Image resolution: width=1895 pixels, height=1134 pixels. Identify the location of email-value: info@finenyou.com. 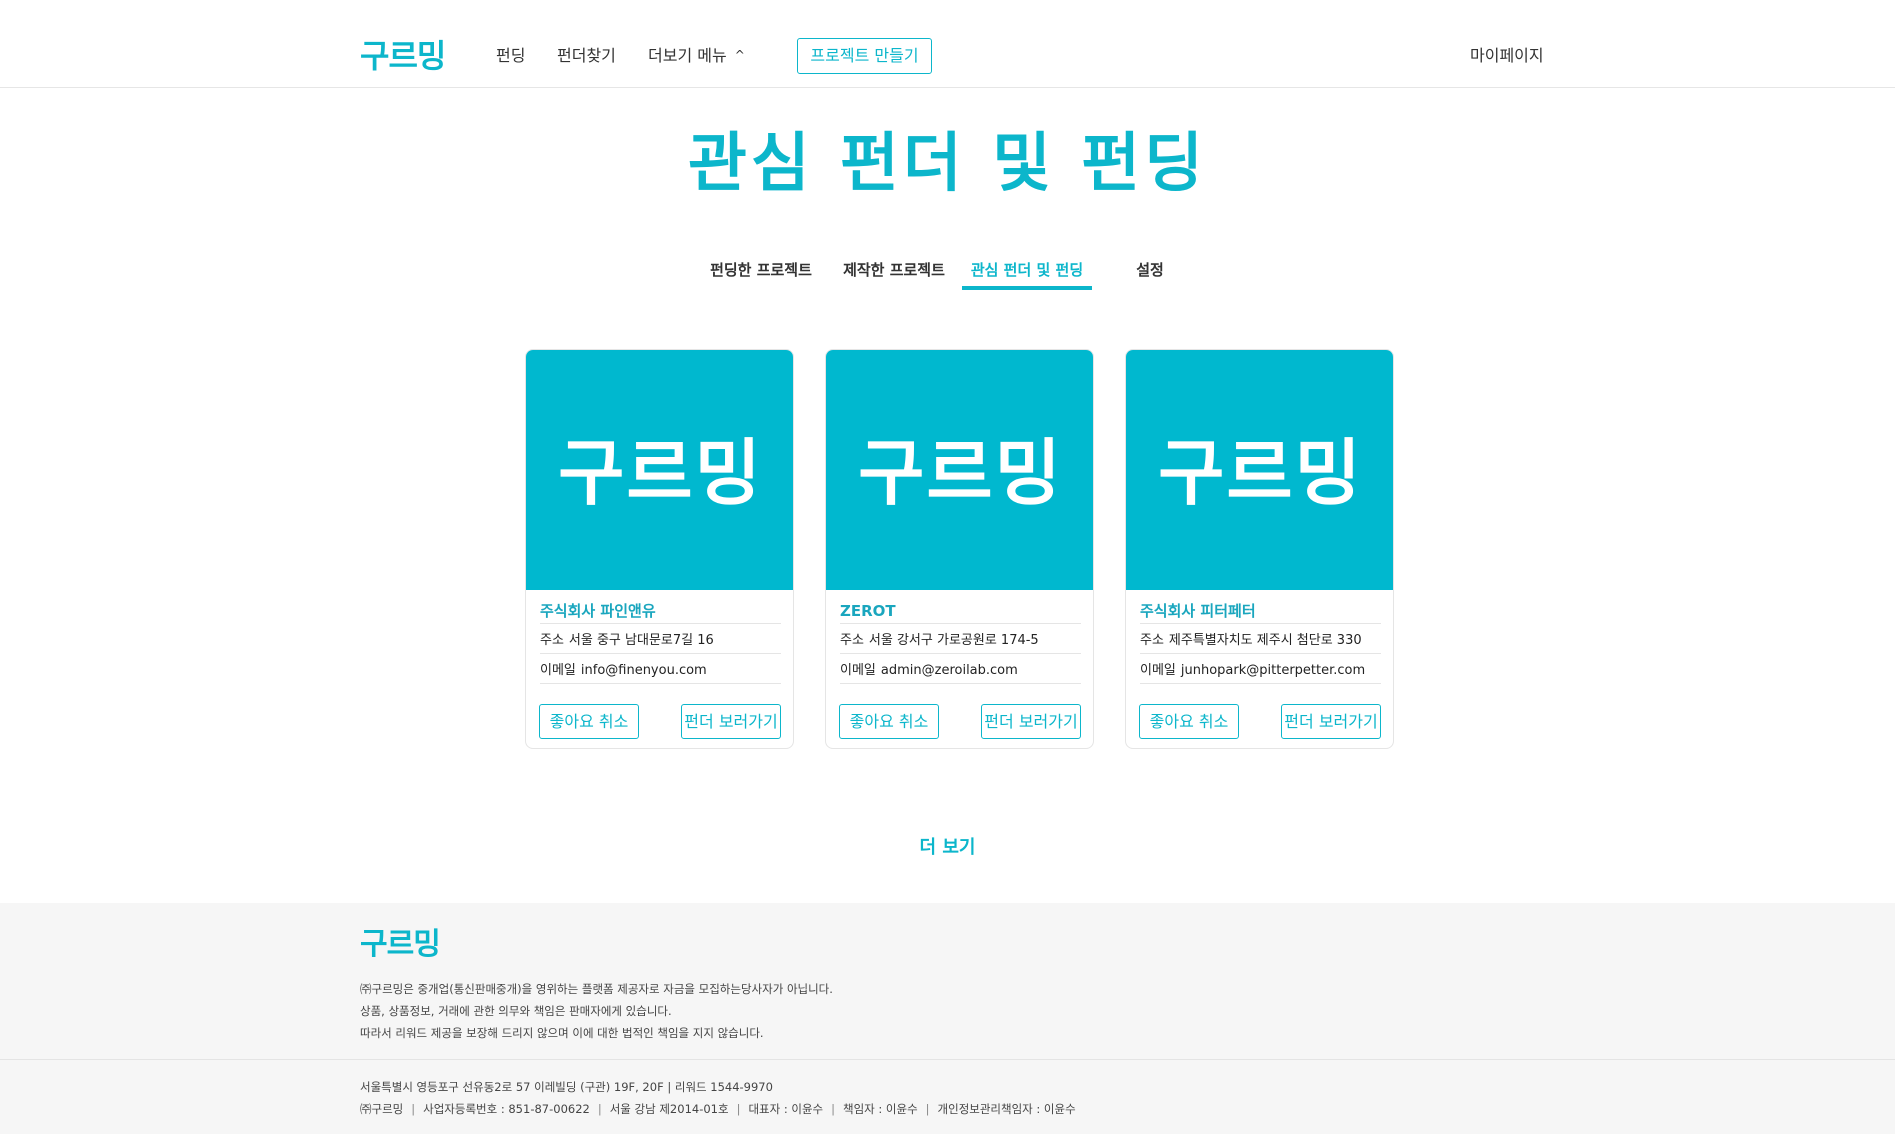
(643, 670).